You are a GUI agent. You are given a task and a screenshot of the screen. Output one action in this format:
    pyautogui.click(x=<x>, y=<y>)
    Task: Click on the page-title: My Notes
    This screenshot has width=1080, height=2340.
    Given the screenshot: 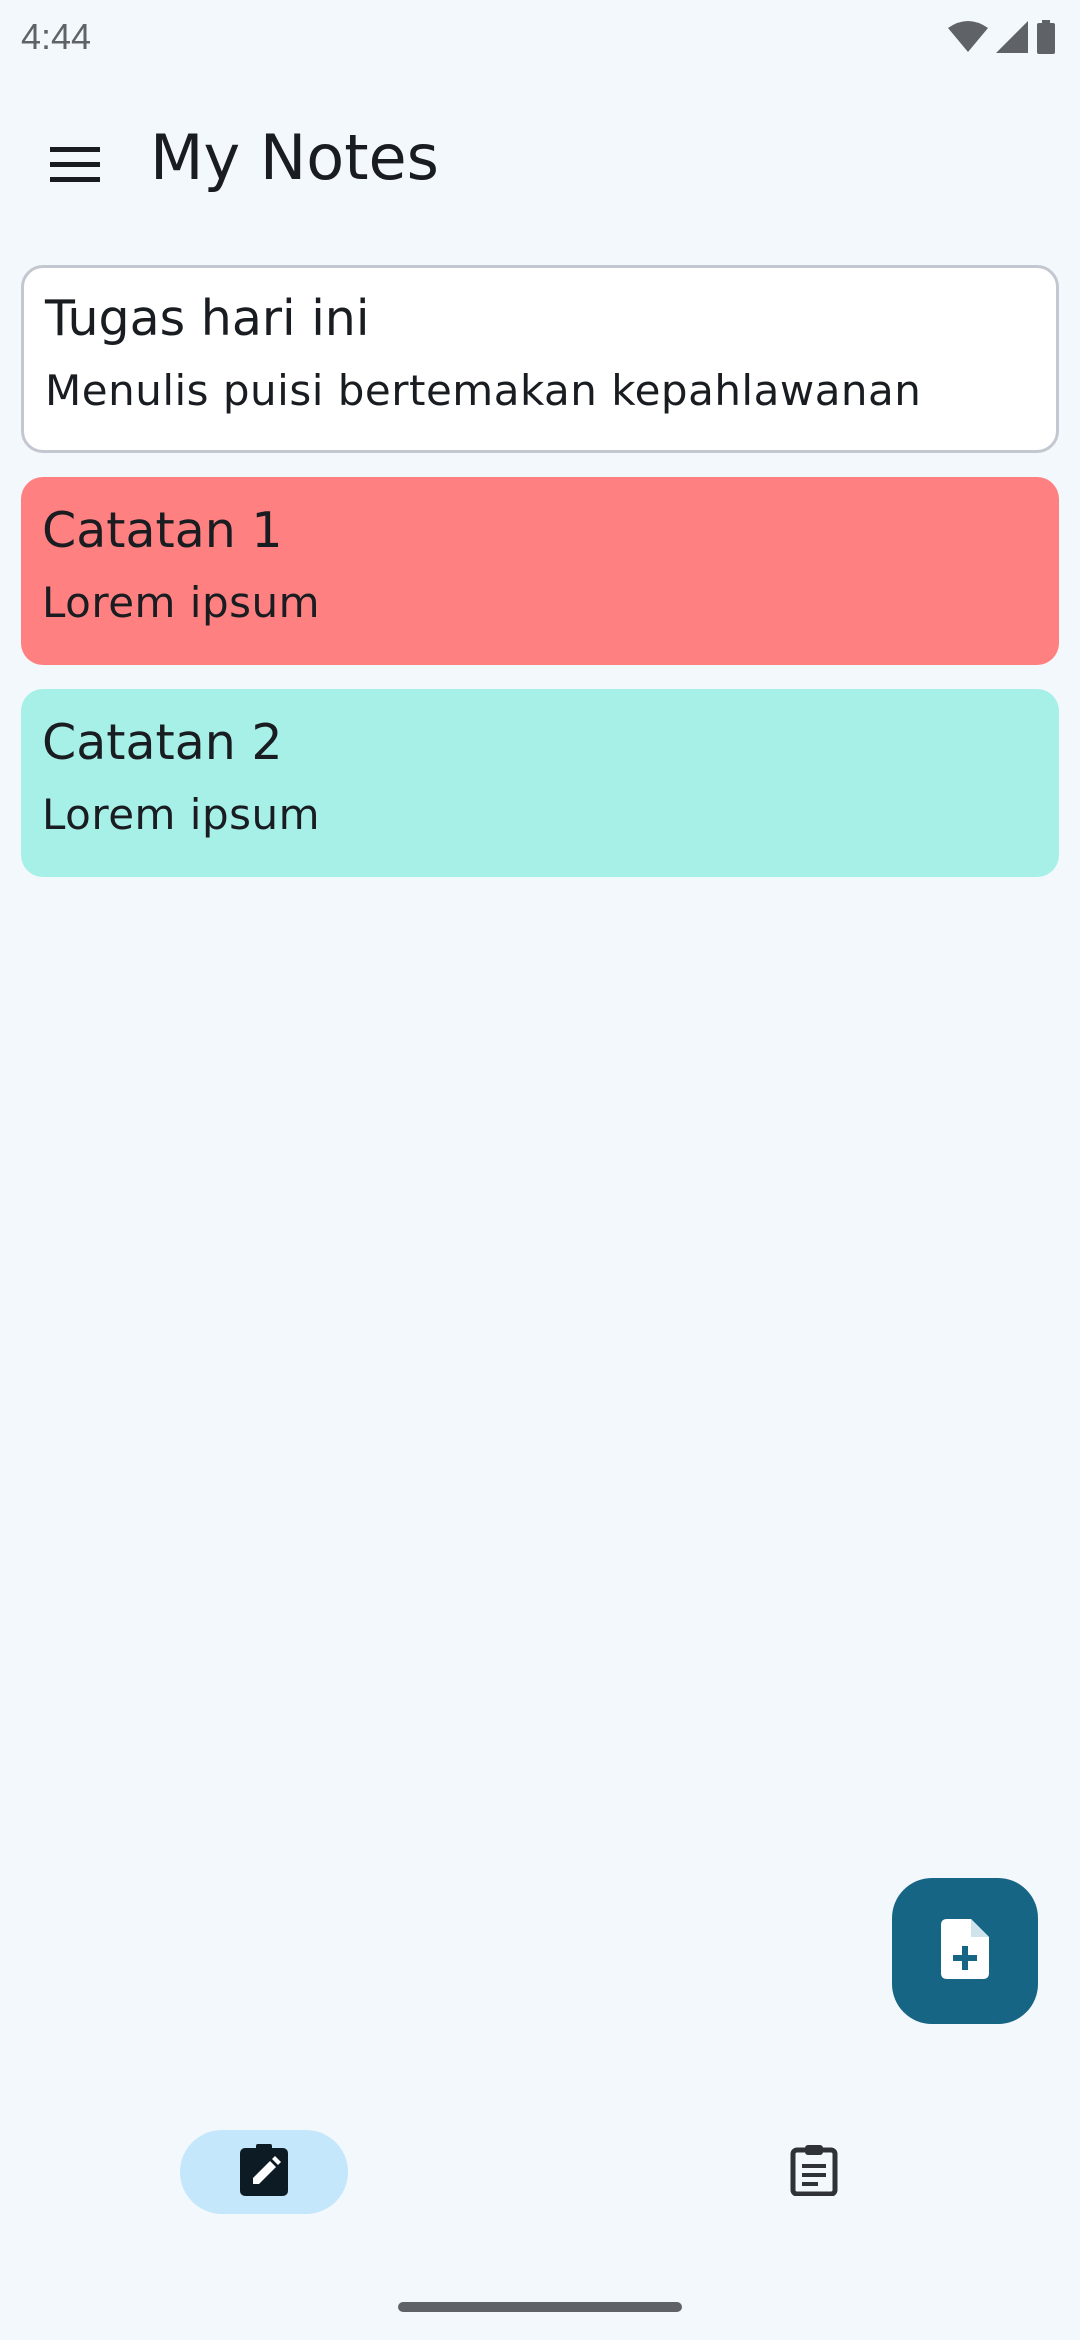 What is the action you would take?
    pyautogui.click(x=294, y=157)
    